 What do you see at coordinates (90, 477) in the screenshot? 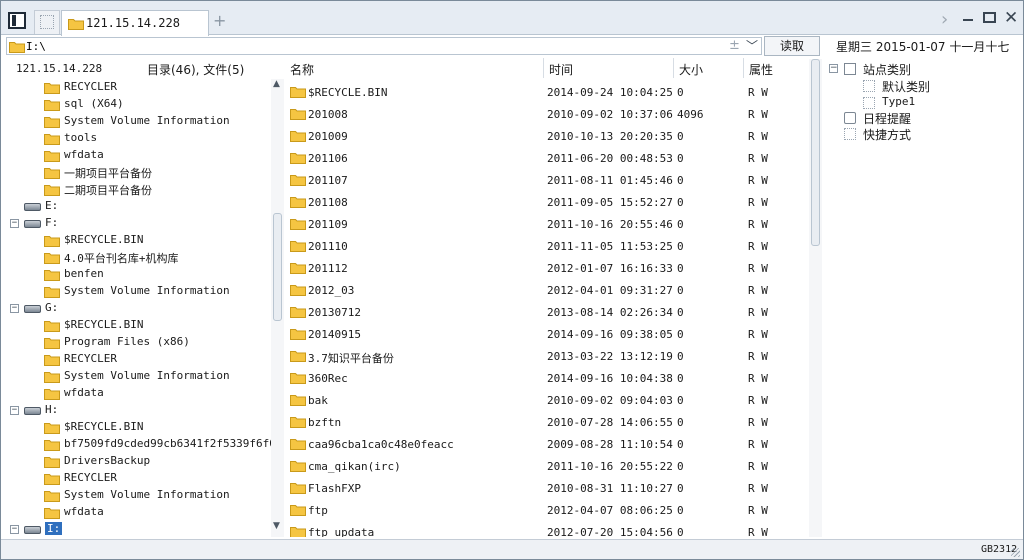
I see `tree-item-label: RECYCLER` at bounding box center [90, 477].